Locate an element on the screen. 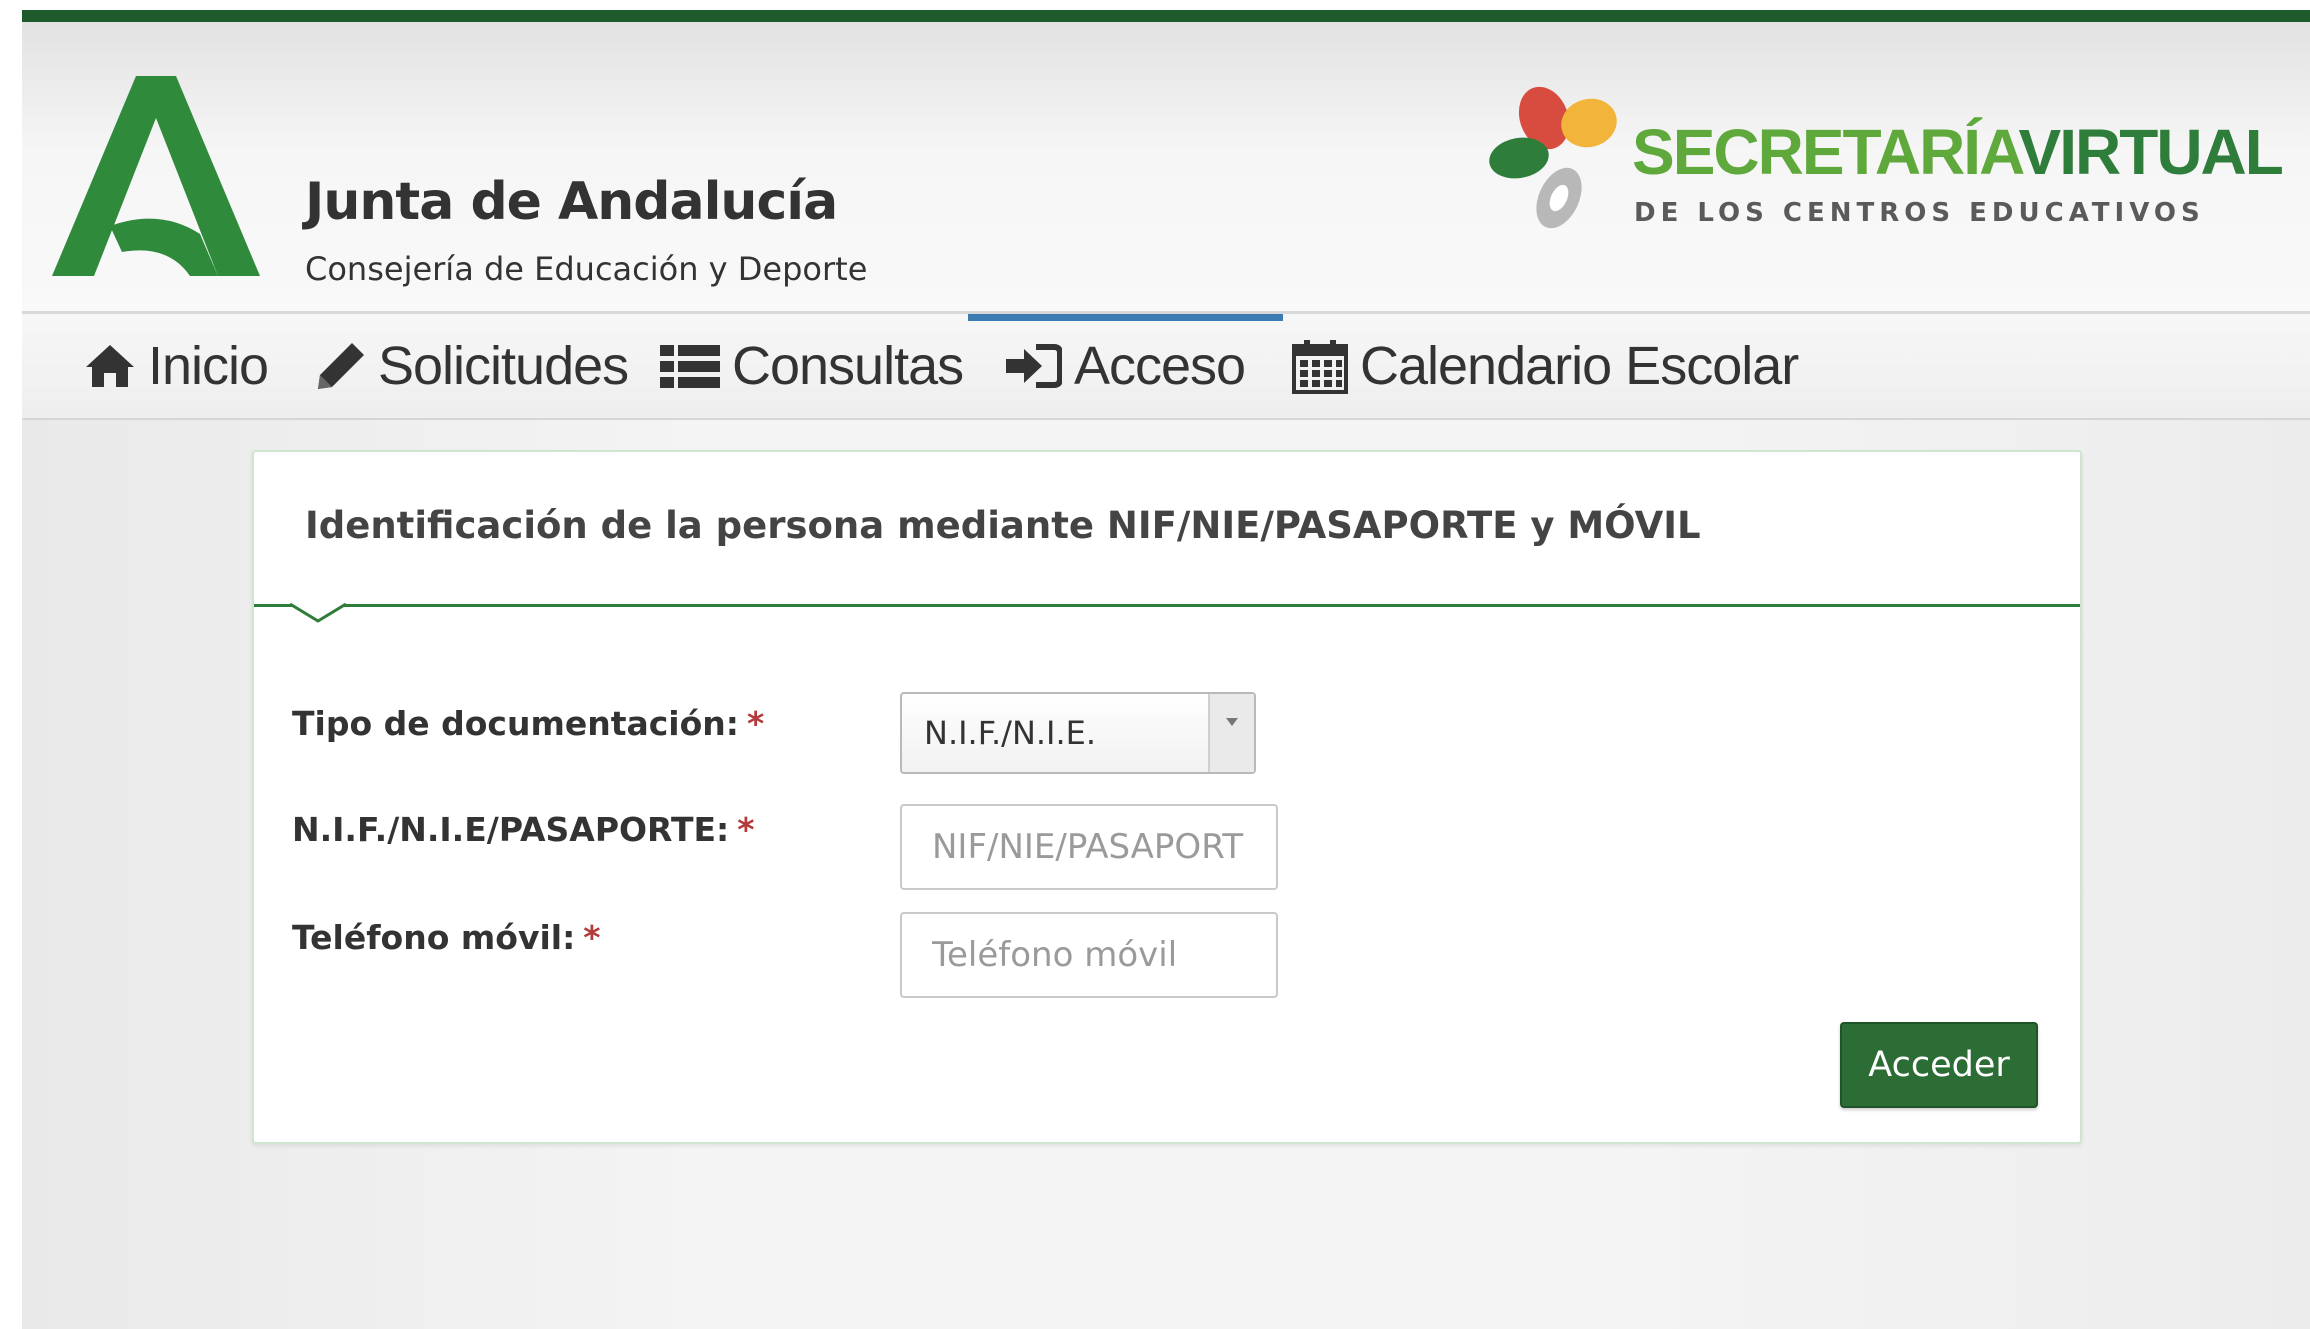 The width and height of the screenshot is (2310, 1329). app-subtitle: DE LOS CENTROS EDUCATIVOS is located at coordinates (1919, 213).